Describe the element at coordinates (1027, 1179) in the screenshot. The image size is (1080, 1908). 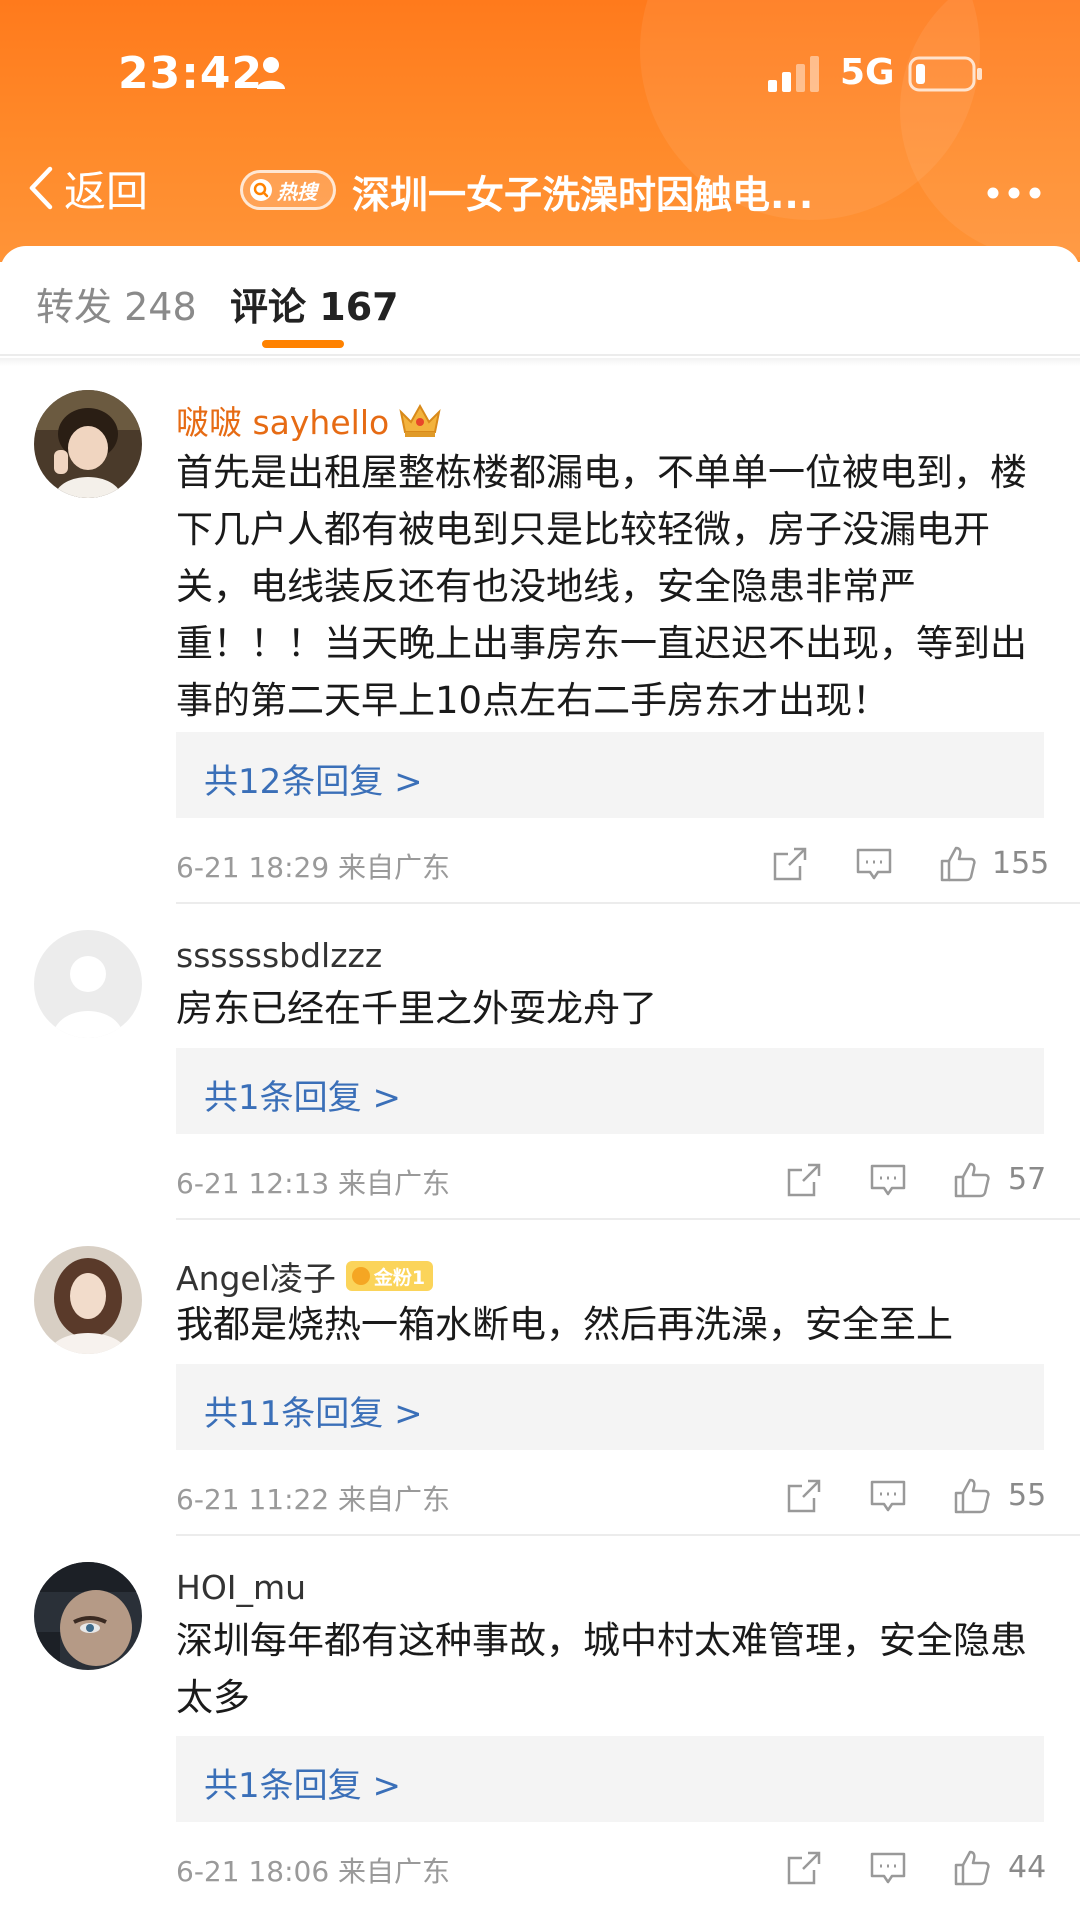
I see `like-count: 57` at that location.